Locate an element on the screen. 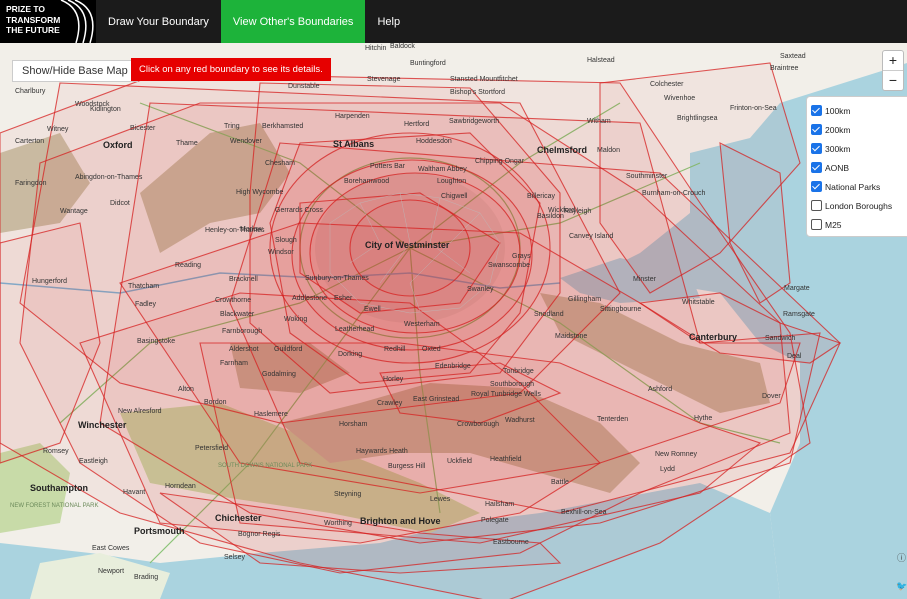 This screenshot has width=907, height=599. checkbox-300km is located at coordinates (816, 148).